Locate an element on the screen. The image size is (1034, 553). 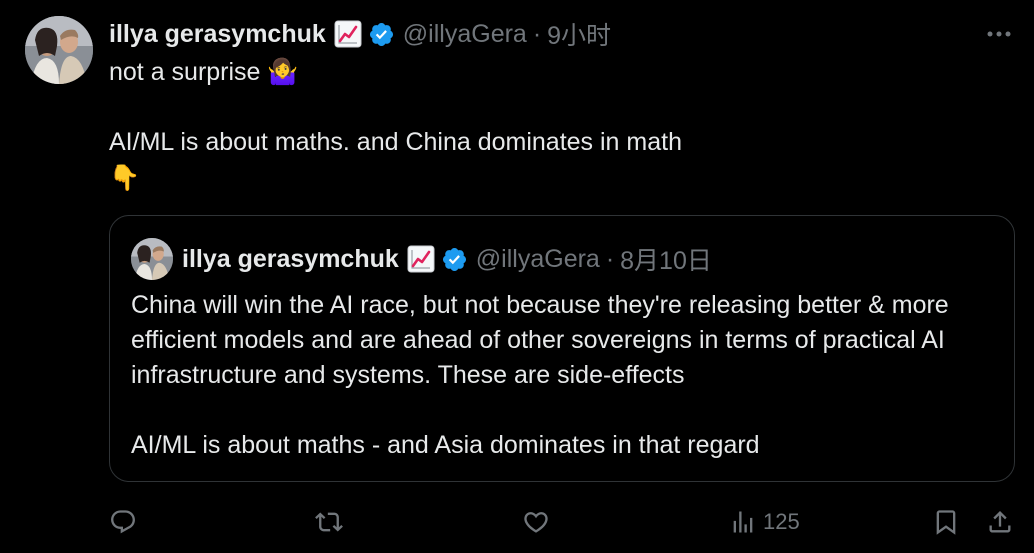
pointing-down-emoji: 👇 is located at coordinates (125, 177).